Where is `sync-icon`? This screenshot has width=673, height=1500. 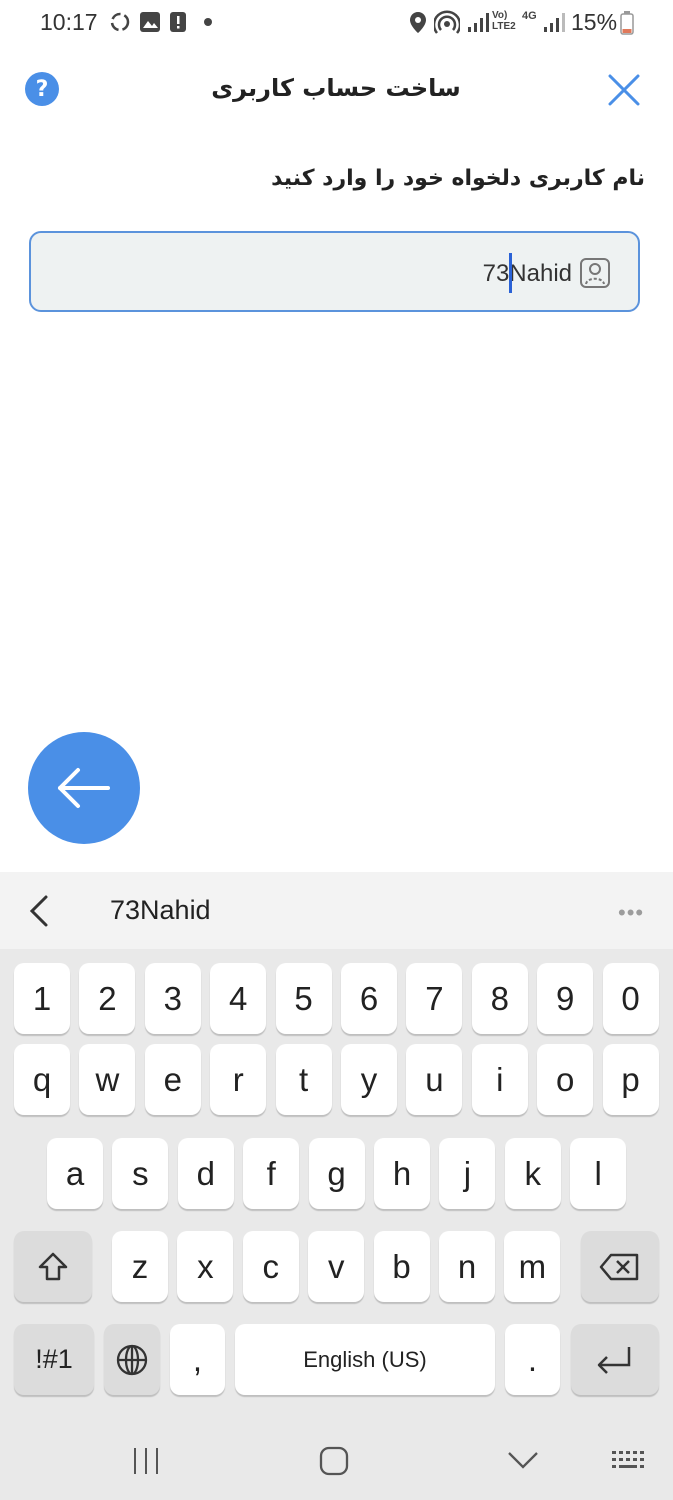 sync-icon is located at coordinates (120, 22).